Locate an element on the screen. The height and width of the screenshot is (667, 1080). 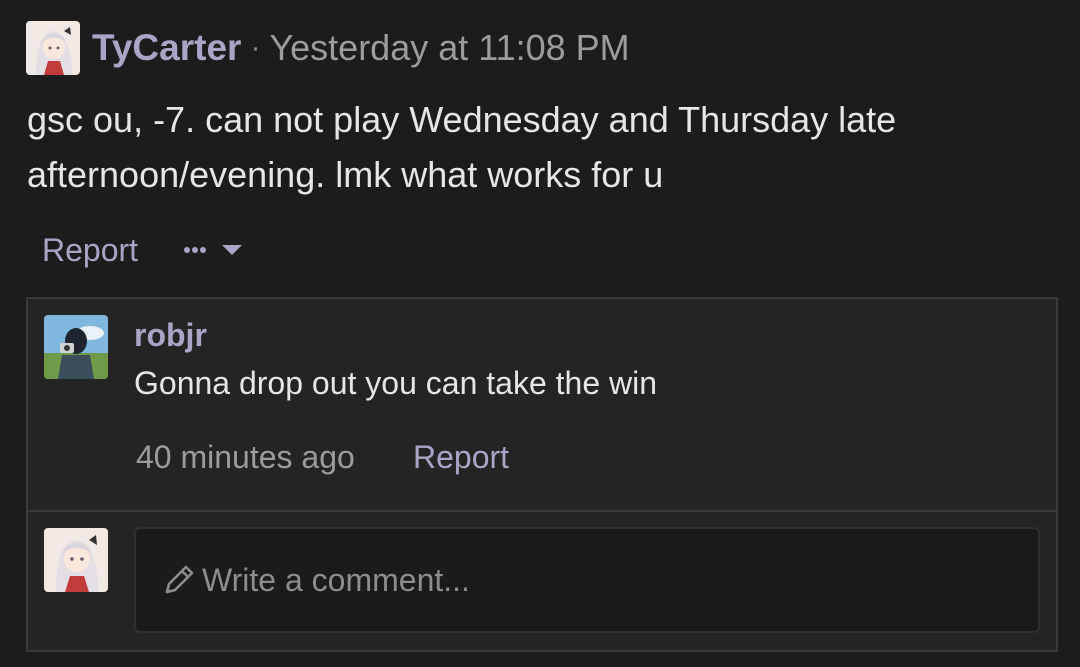
composer-avatar is located at coordinates (76, 560).